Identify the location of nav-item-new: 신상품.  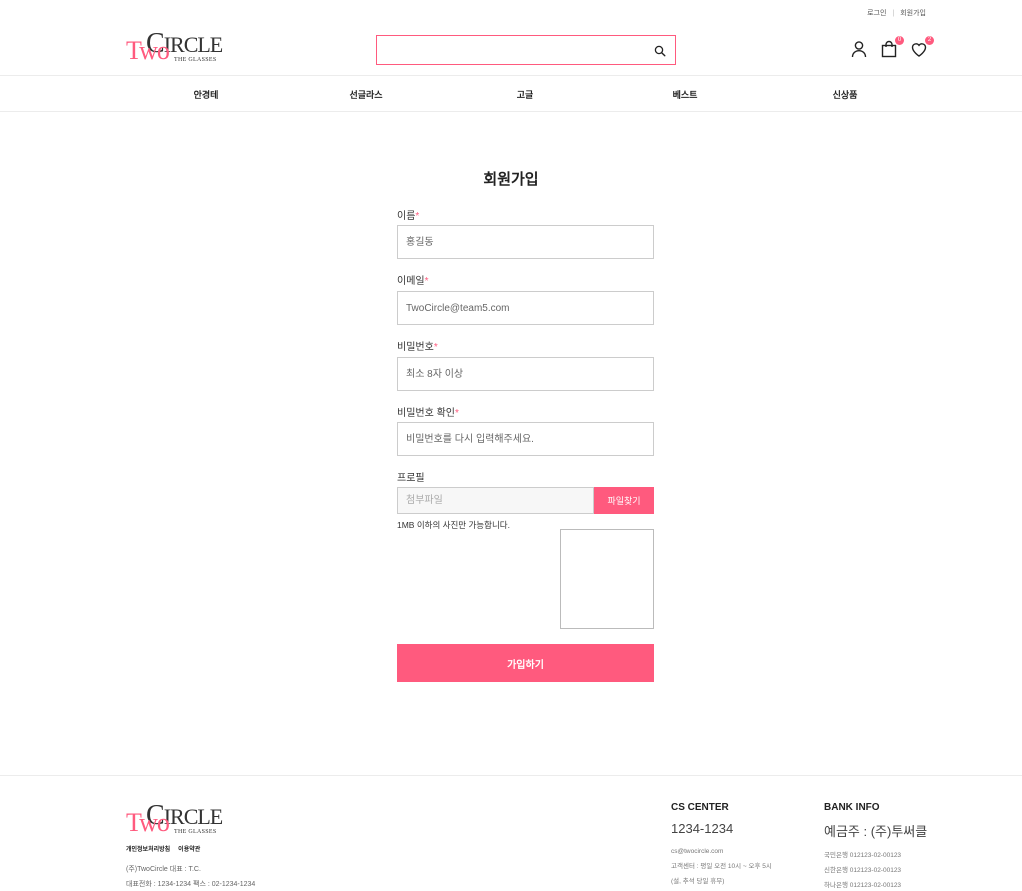
(845, 94).